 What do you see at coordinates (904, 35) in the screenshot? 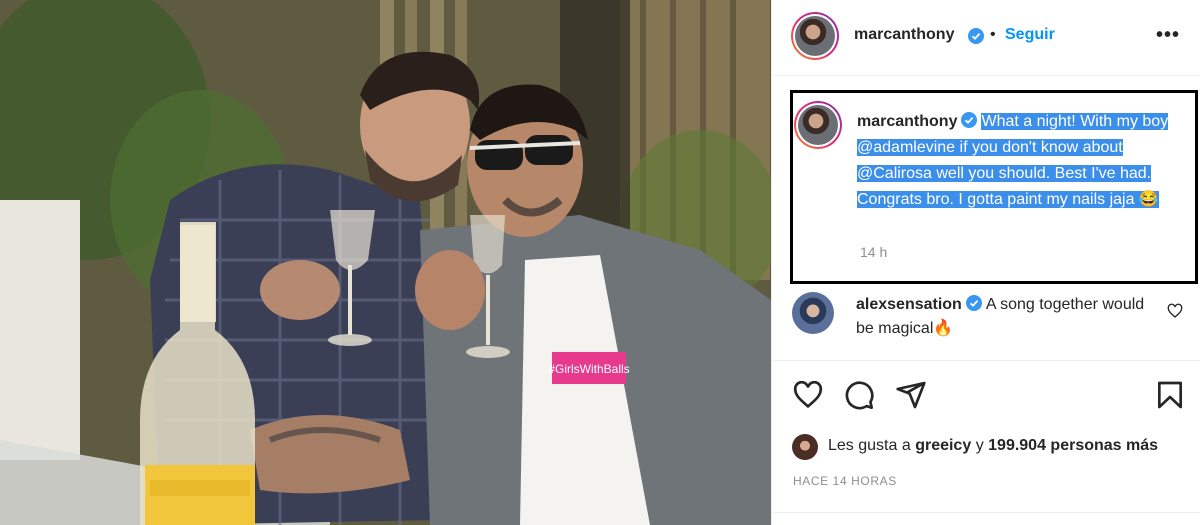
I see `author-username: marcanthony` at bounding box center [904, 35].